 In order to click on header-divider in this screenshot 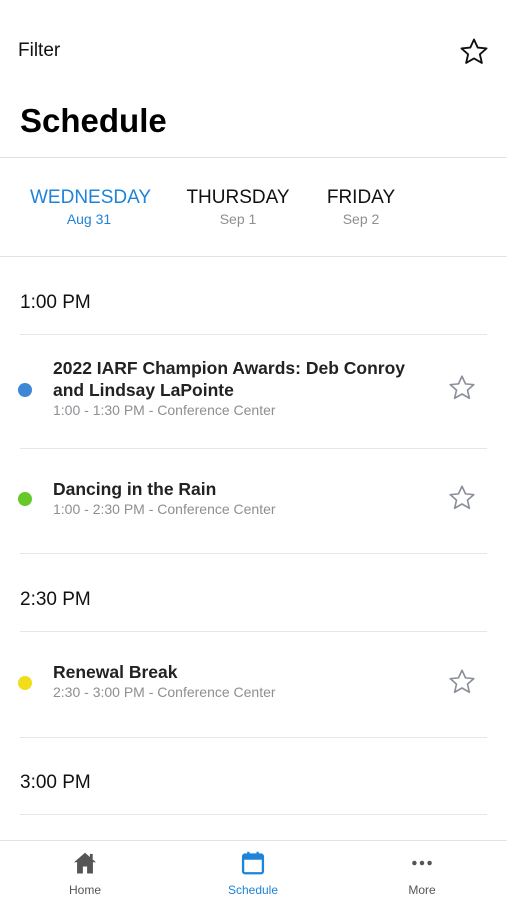, I will do `click(253, 157)`.